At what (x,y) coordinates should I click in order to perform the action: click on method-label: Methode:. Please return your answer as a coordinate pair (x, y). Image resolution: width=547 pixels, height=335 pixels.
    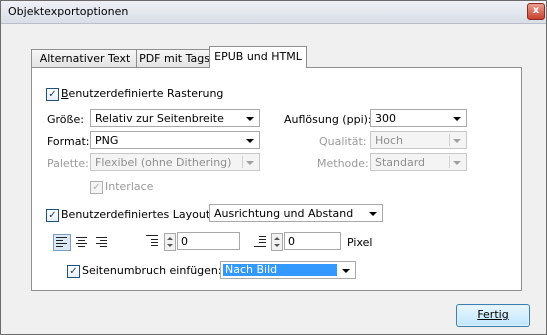
    Looking at the image, I should click on (343, 163).